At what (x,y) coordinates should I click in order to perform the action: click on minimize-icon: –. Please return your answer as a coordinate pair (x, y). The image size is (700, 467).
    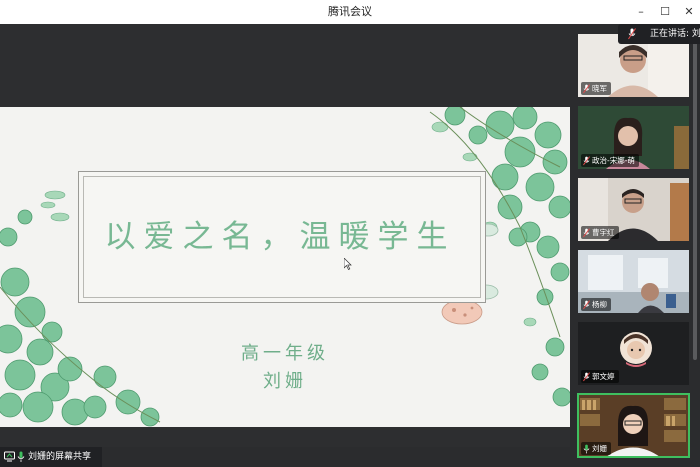
    Looking at the image, I should click on (641, 12).